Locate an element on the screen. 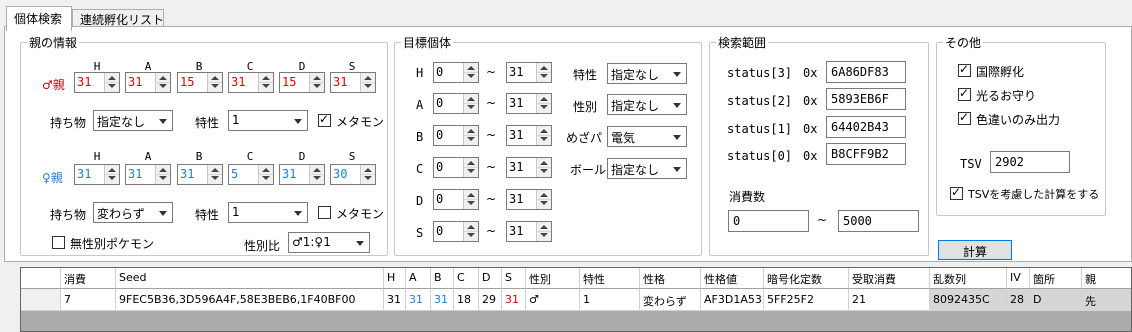 The width and height of the screenshot is (1132, 332). cell-consumption: 7 is located at coordinates (88, 300).